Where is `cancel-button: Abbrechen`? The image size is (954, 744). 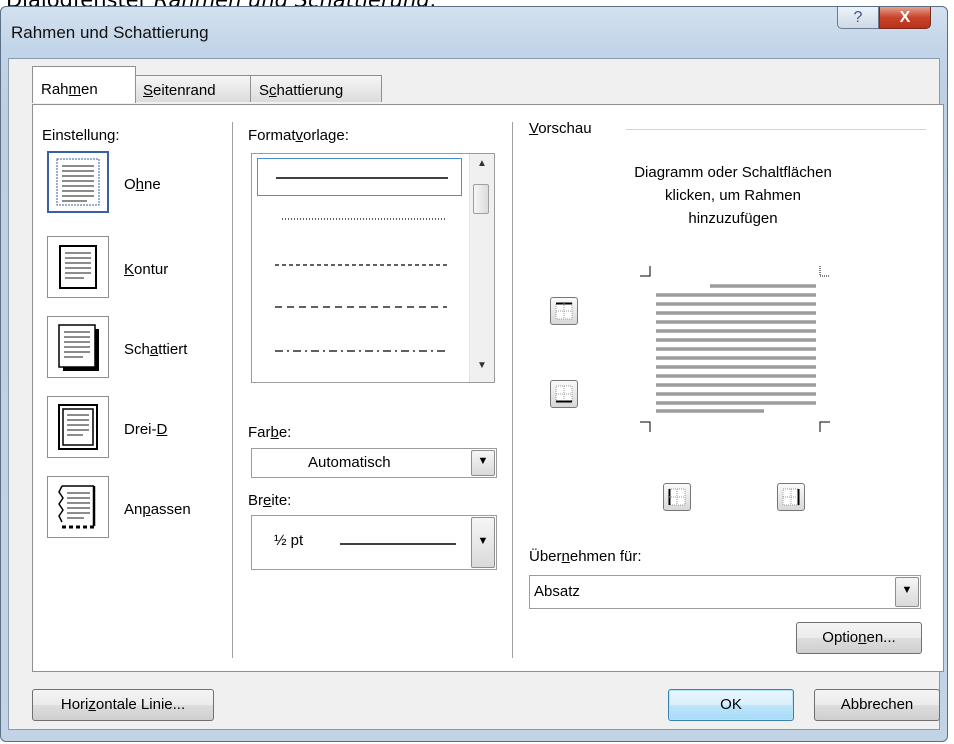
cancel-button: Abbrechen is located at coordinates (877, 705).